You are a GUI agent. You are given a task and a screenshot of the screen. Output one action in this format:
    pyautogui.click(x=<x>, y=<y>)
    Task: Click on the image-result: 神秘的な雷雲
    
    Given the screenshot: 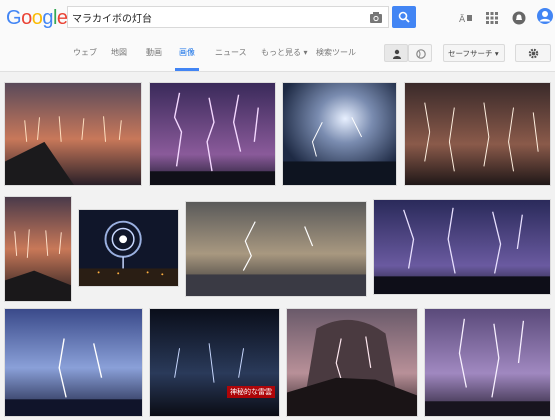 What is the action you would take?
    pyautogui.click(x=214, y=362)
    